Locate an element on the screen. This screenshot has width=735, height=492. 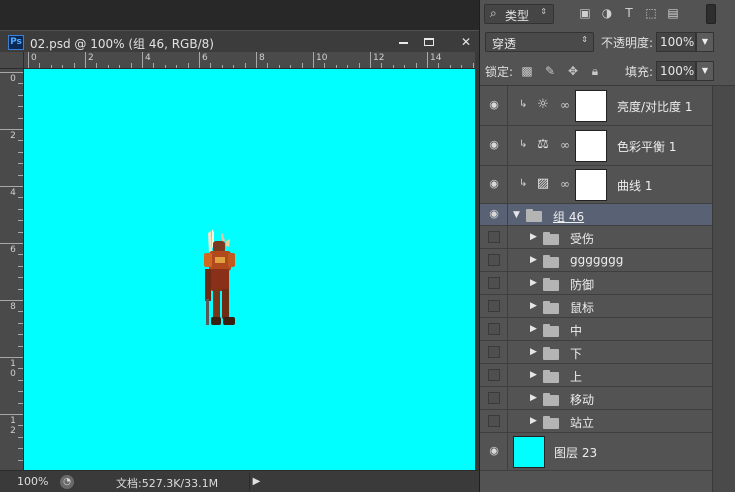
layer-group-row-selected: ◉ ▼ 组 46 is located at coordinates (596, 215).